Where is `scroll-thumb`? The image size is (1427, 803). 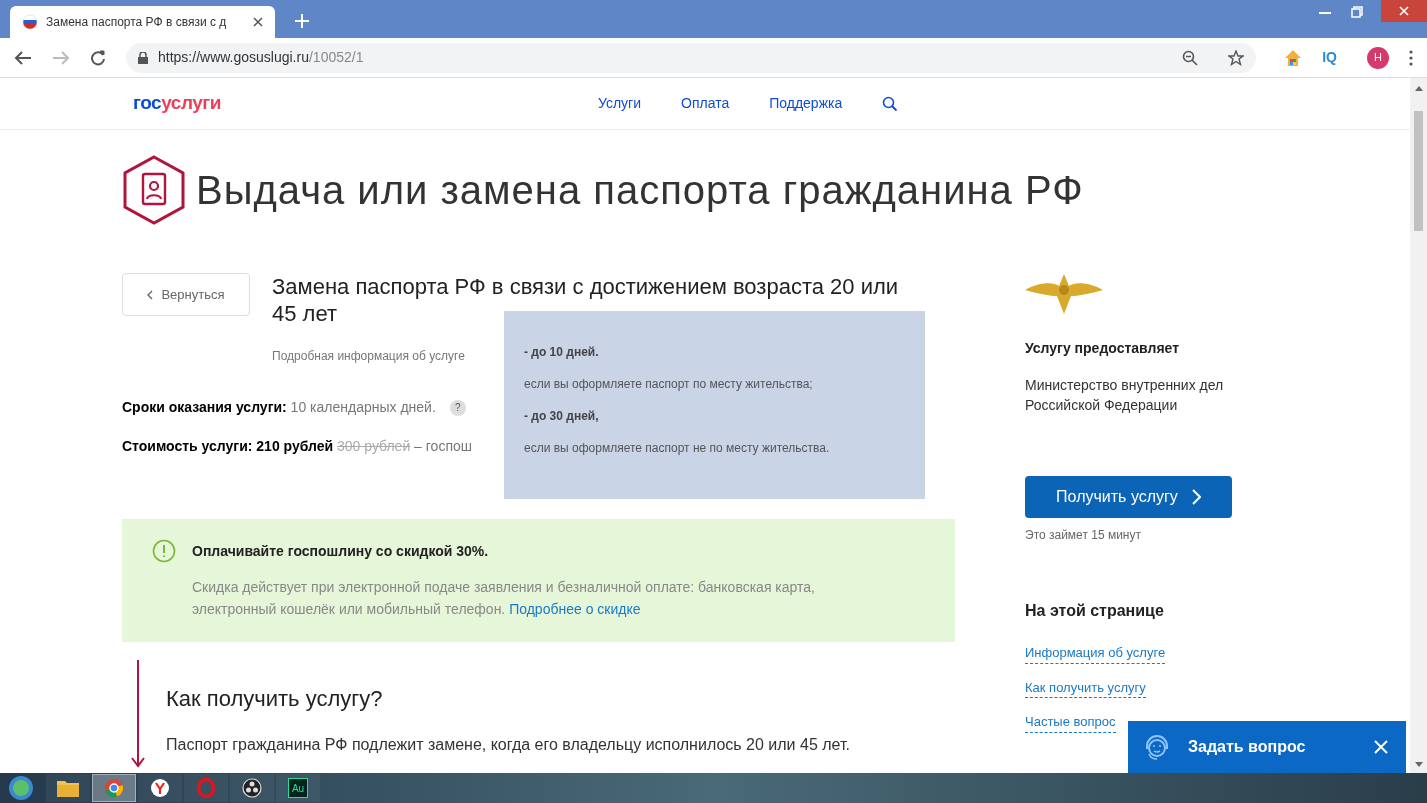 scroll-thumb is located at coordinates (1418, 171).